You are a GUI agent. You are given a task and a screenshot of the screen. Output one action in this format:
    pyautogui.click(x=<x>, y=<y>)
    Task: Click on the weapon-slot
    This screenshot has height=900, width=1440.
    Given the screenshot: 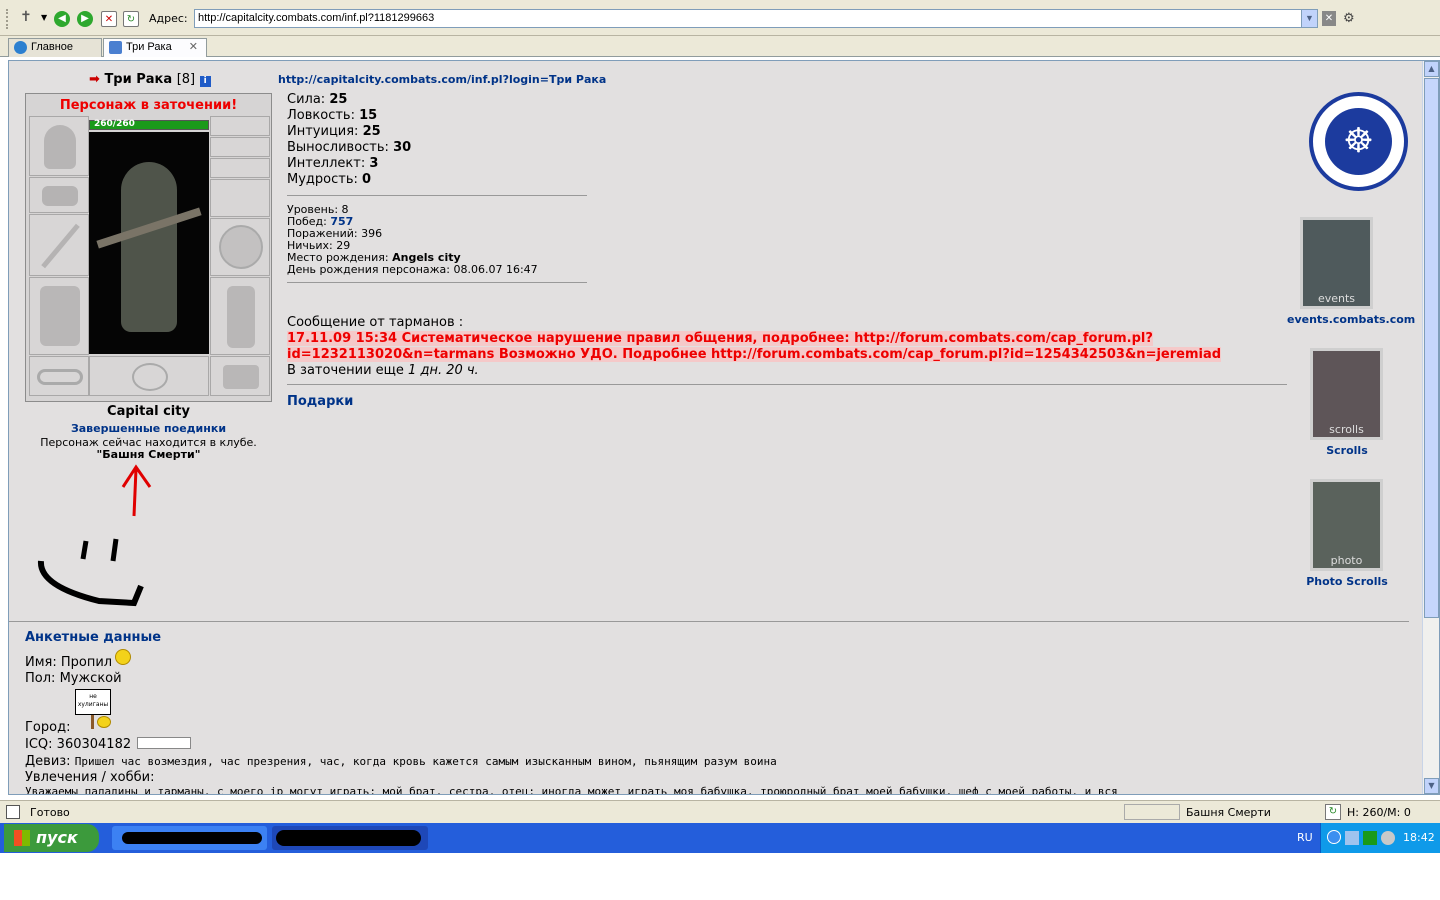 What is the action you would take?
    pyautogui.click(x=59, y=245)
    